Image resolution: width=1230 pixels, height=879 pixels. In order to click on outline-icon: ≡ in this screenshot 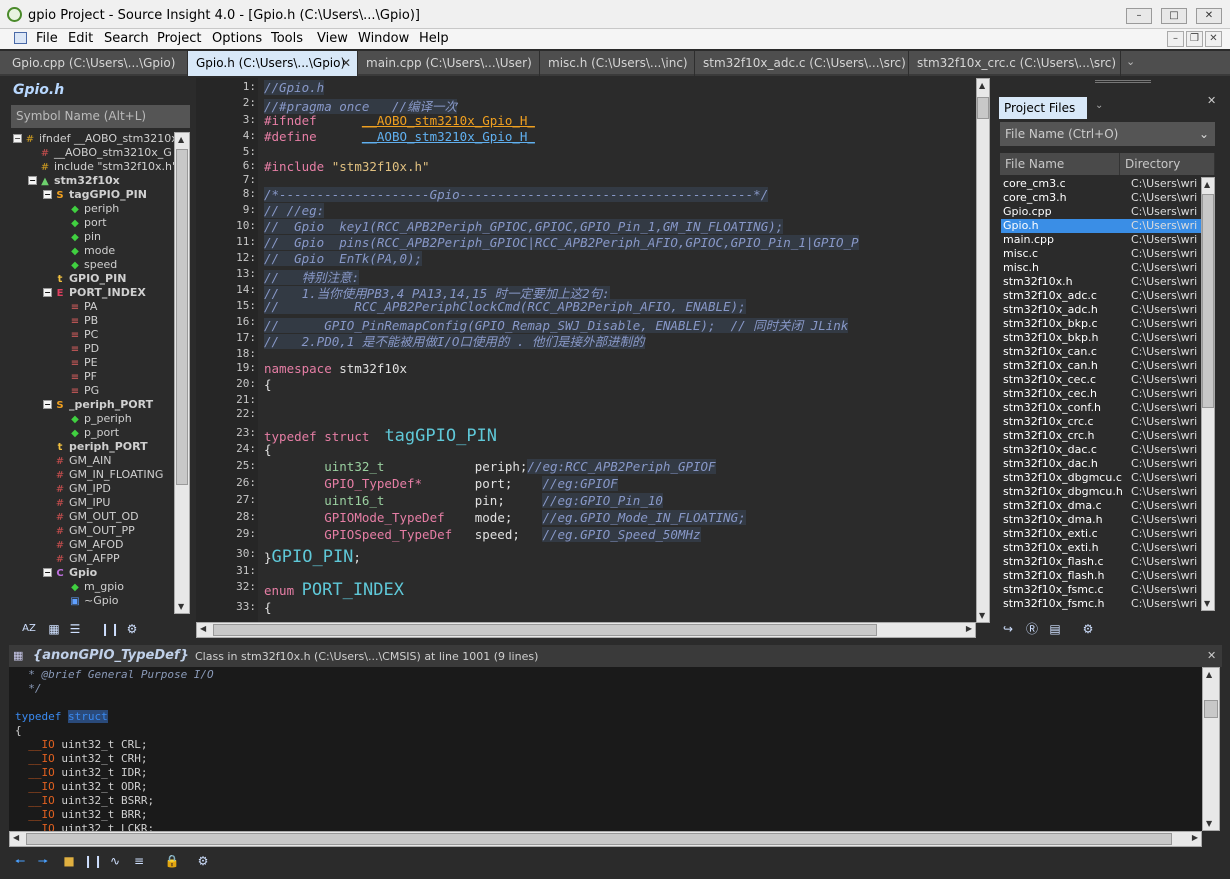, I will do `click(139, 861)`.